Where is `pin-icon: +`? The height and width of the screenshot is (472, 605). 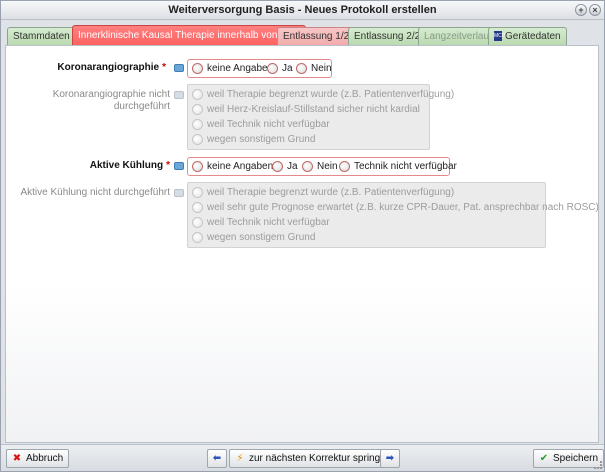
pin-icon: + is located at coordinates (581, 10).